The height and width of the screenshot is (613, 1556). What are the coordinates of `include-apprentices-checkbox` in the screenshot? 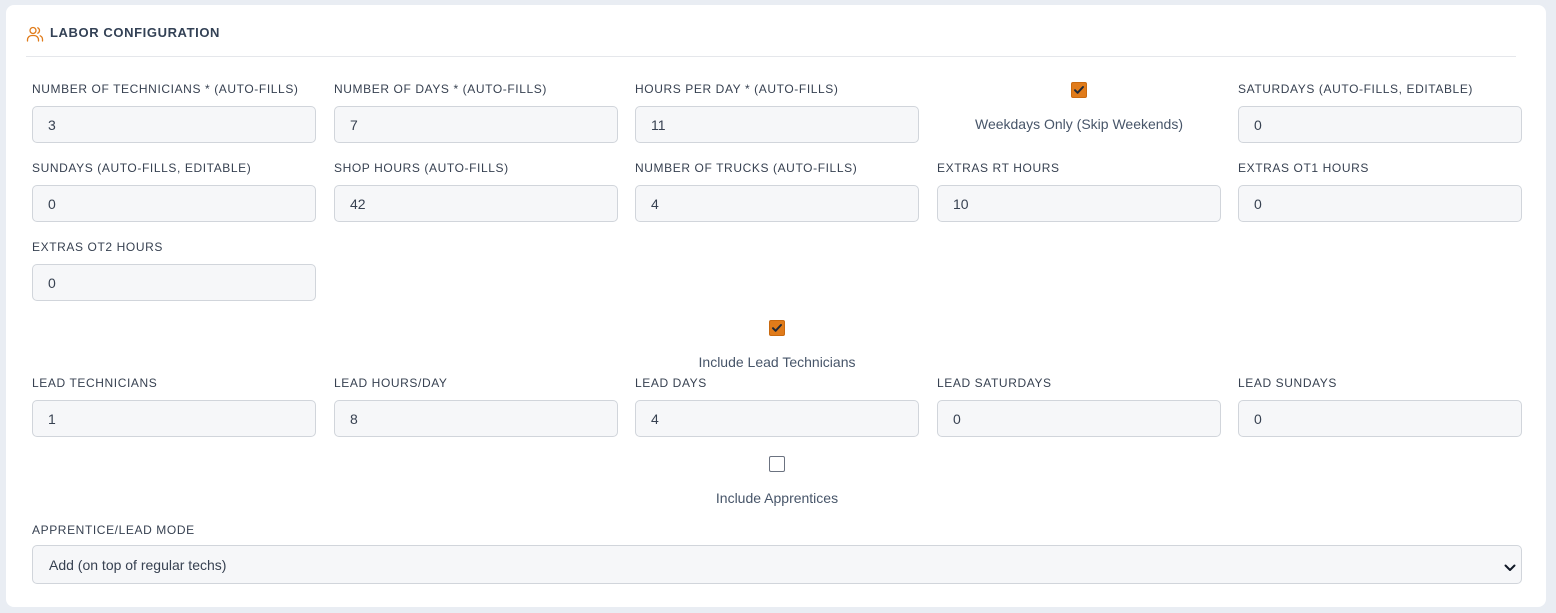 It's located at (777, 464).